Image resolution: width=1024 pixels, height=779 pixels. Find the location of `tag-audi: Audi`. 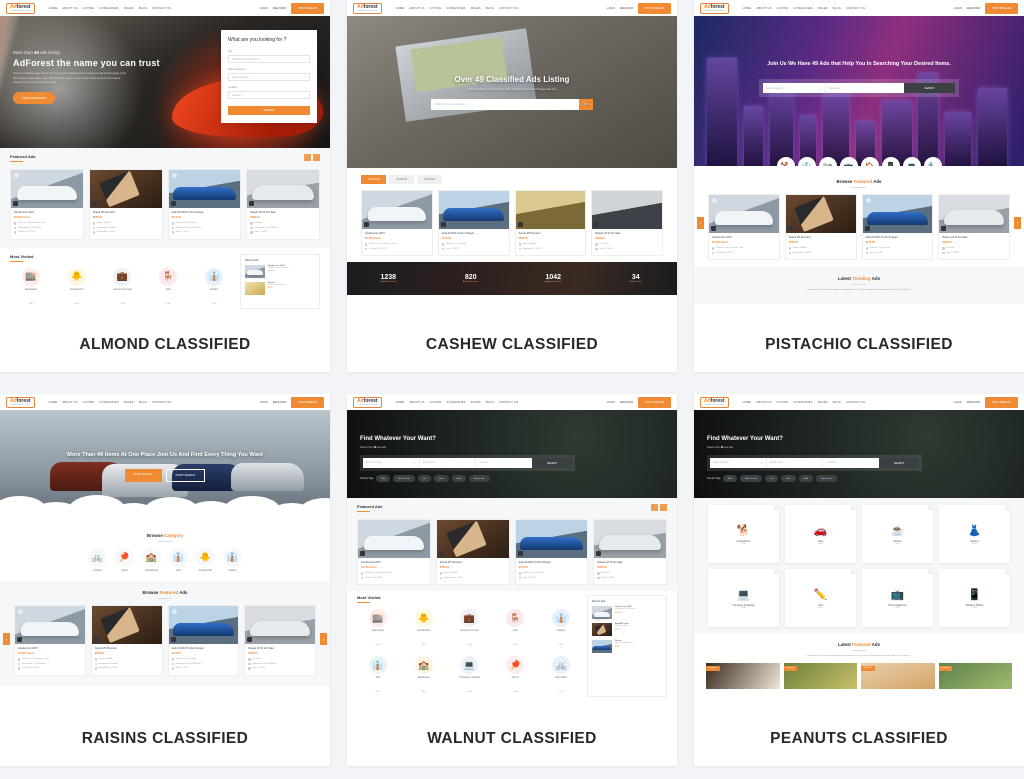

tag-audi: Audi is located at coordinates (458, 478).